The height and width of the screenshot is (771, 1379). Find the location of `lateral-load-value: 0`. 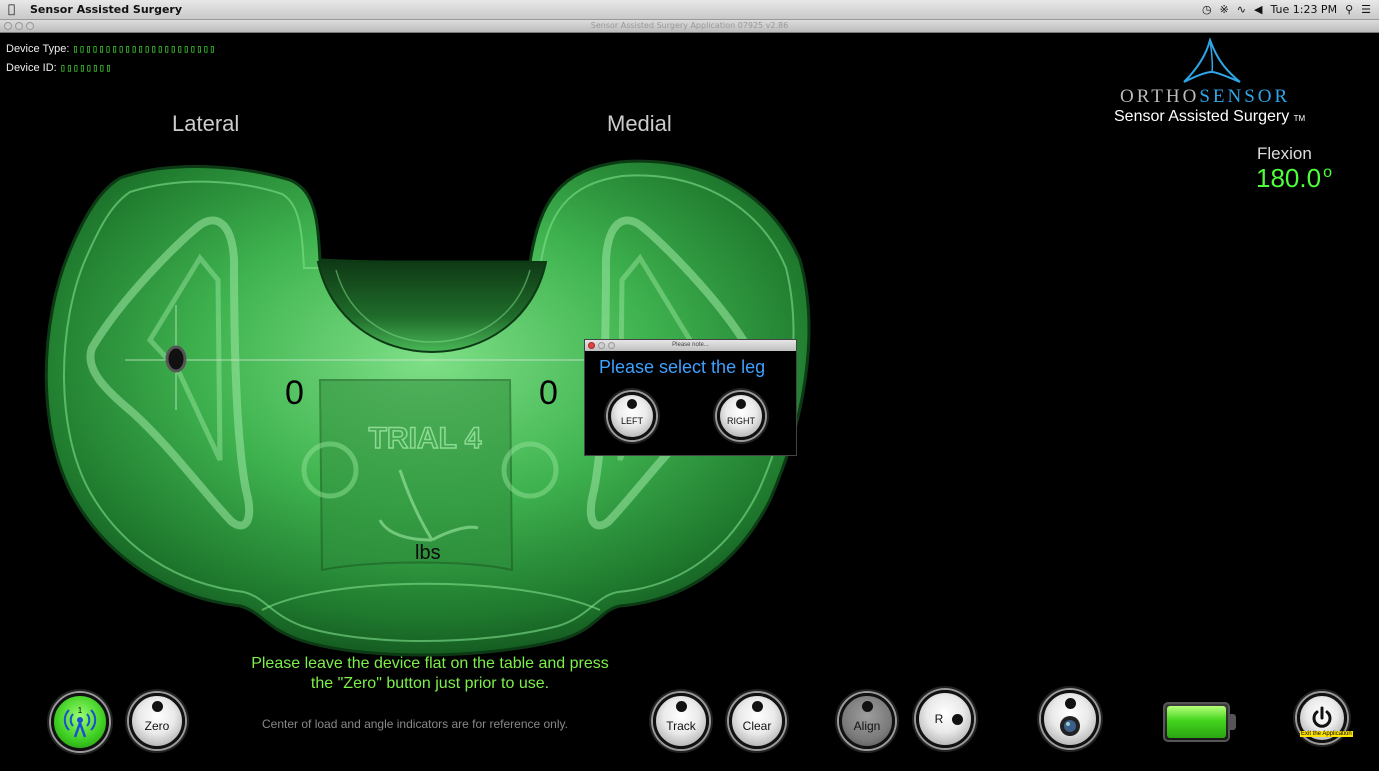

lateral-load-value: 0 is located at coordinates (294, 393).